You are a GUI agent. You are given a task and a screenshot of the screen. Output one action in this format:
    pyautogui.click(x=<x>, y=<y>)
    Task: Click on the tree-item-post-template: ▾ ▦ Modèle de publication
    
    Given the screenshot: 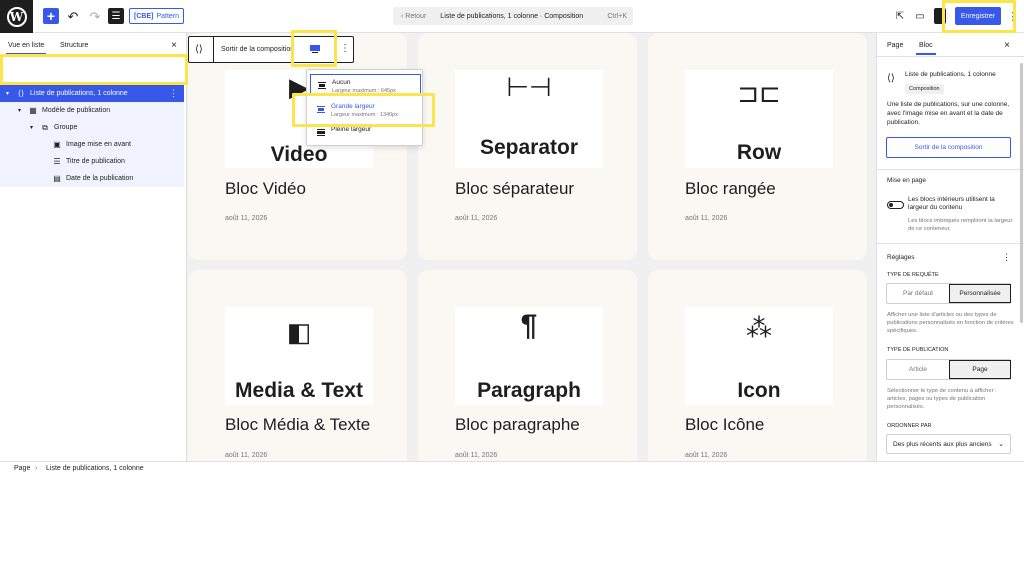 What is the action you would take?
    pyautogui.click(x=92, y=110)
    